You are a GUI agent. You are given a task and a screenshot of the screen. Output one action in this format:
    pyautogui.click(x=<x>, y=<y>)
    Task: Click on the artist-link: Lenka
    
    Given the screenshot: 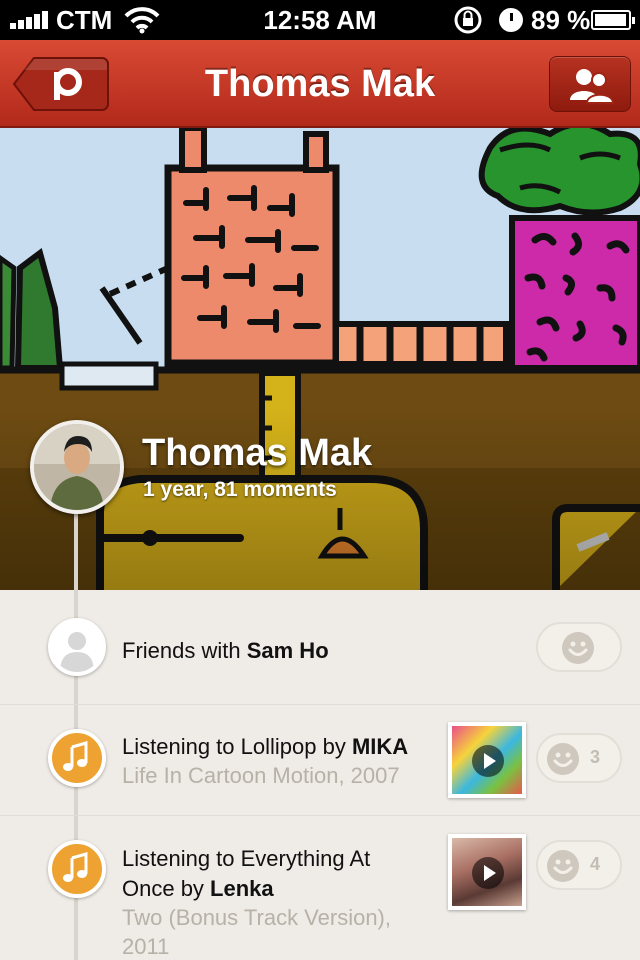 What is the action you would take?
    pyautogui.click(x=242, y=888)
    